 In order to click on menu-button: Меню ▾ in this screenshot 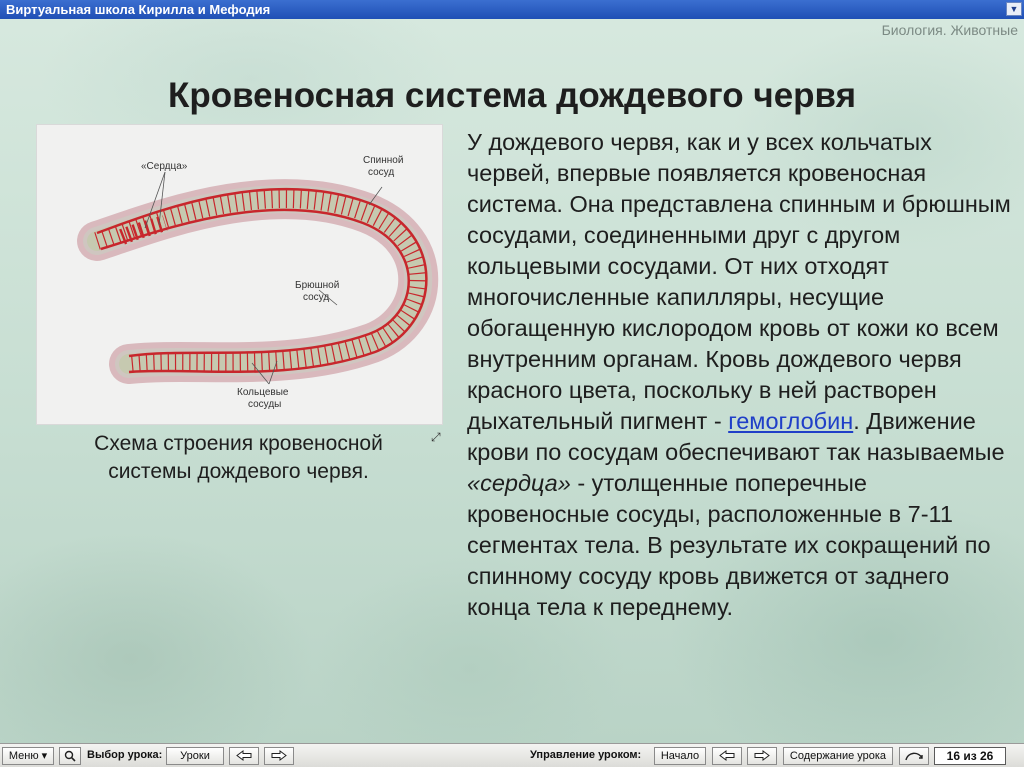, I will do `click(28, 756)`.